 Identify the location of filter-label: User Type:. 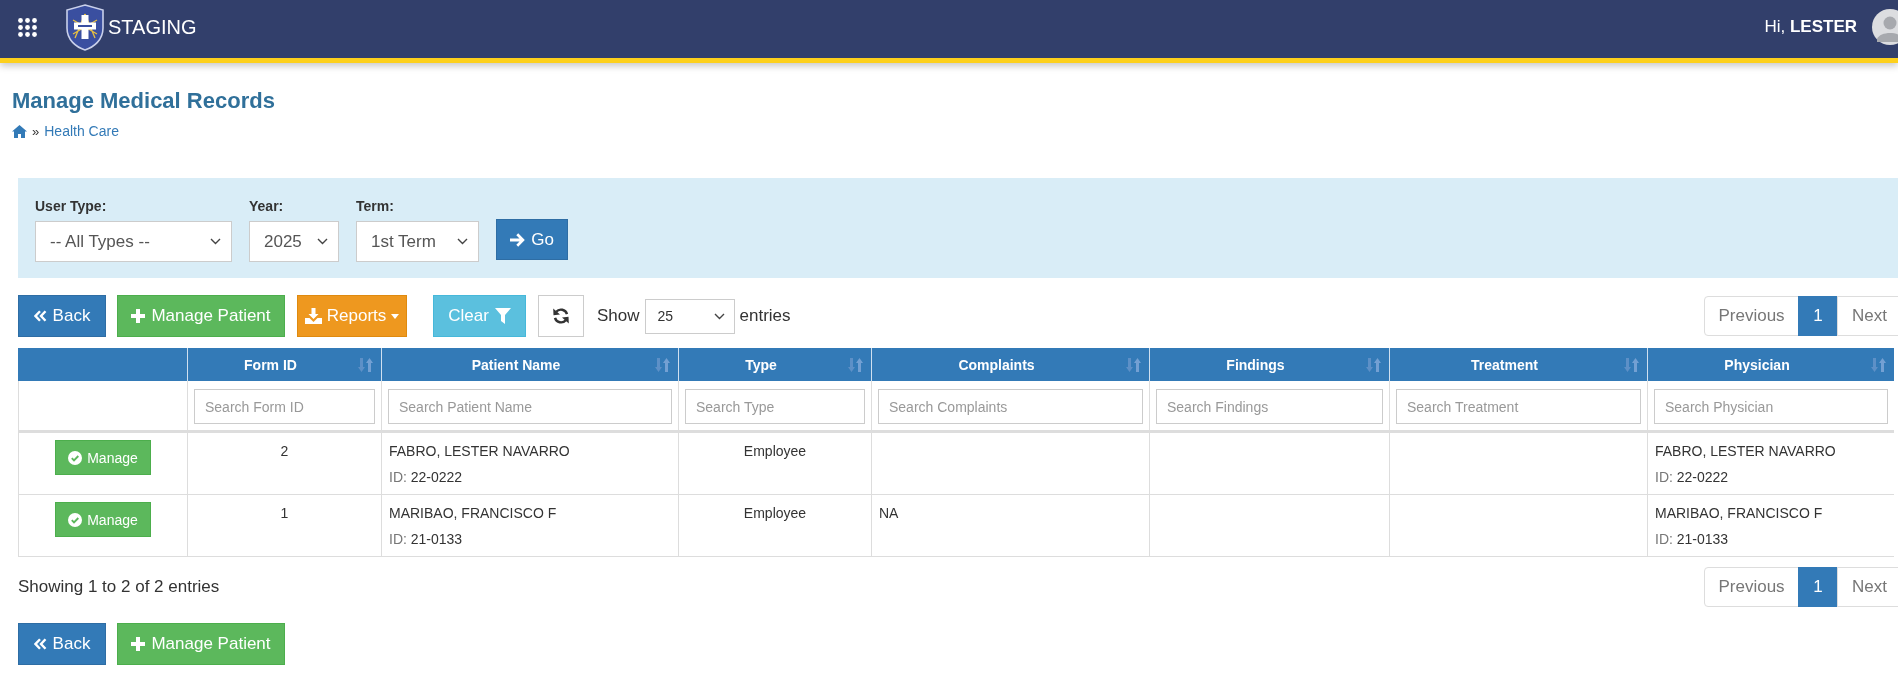
(71, 206).